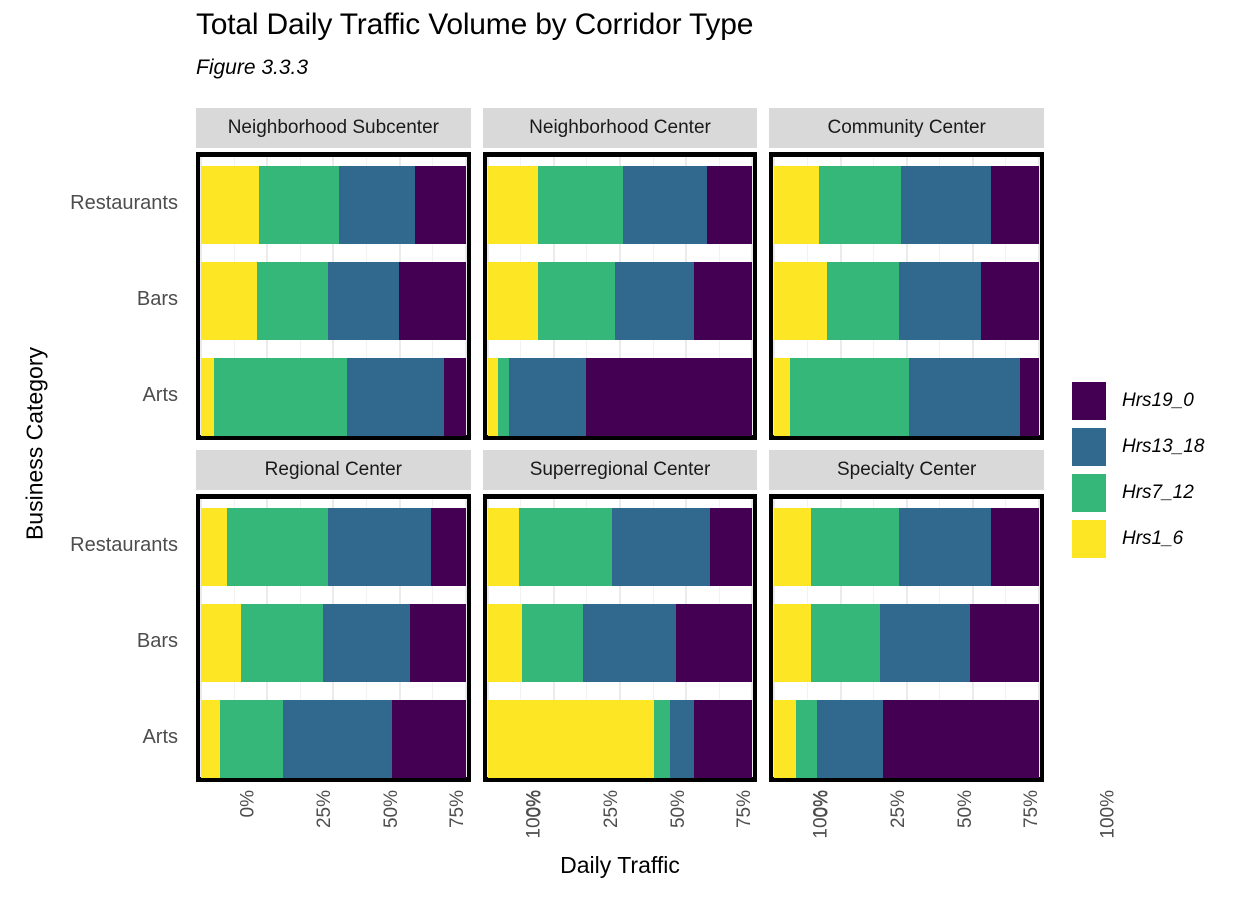  Describe the element at coordinates (620, 865) in the screenshot. I see `x-axis-title: Daily Traffic` at that location.